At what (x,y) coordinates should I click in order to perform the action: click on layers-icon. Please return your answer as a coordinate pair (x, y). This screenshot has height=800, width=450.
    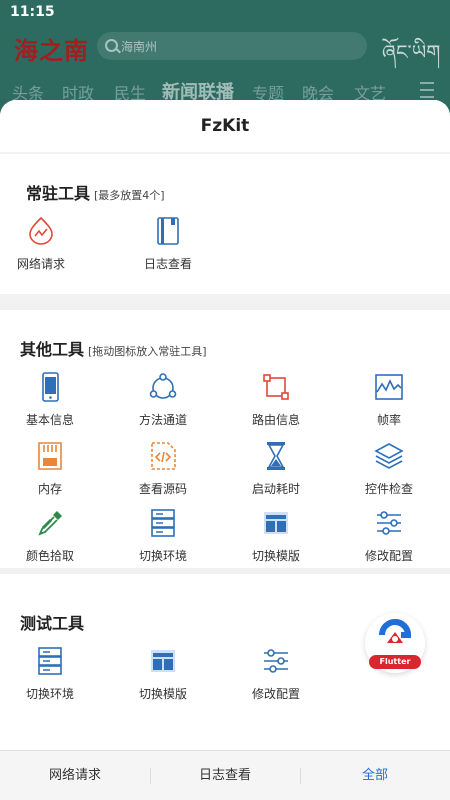
    Looking at the image, I should click on (389, 456).